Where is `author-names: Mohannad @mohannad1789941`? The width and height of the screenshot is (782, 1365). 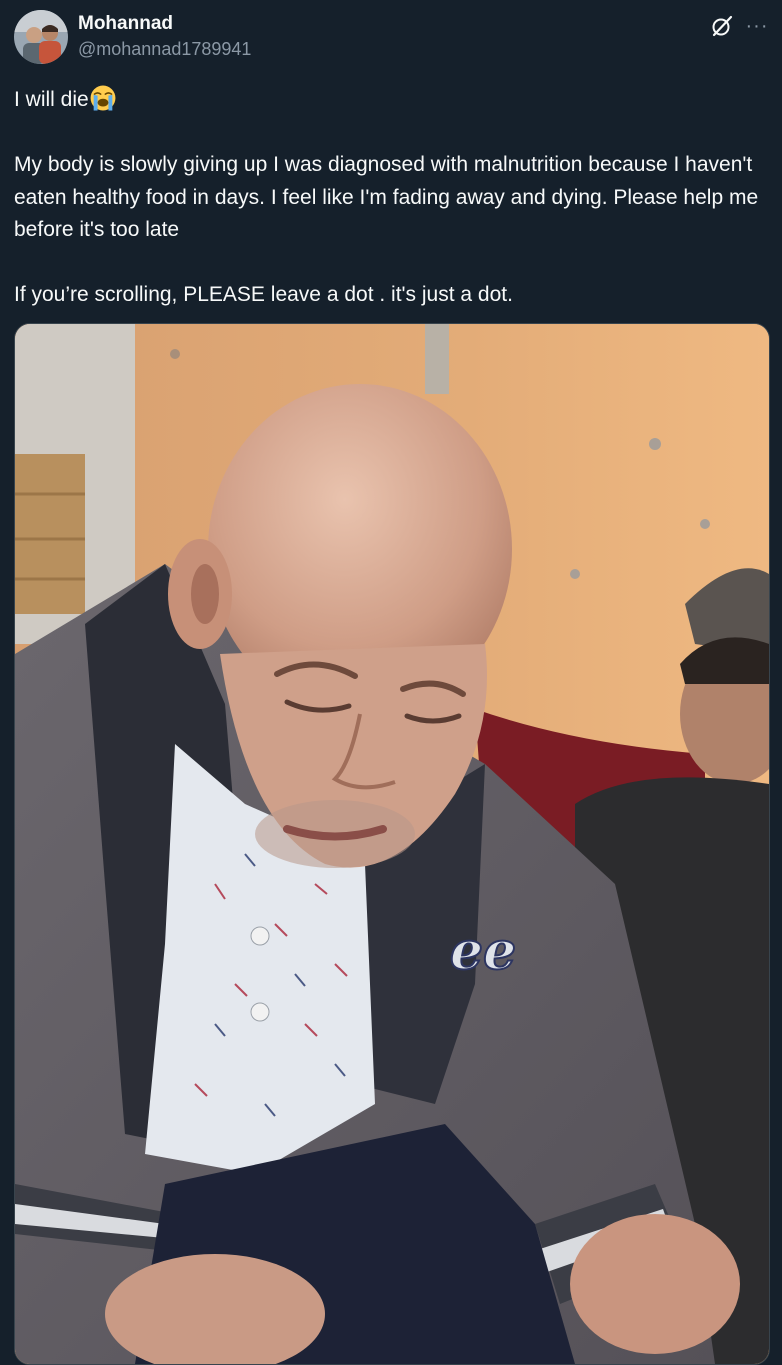 author-names: Mohannad @mohannad1789941 is located at coordinates (164, 36).